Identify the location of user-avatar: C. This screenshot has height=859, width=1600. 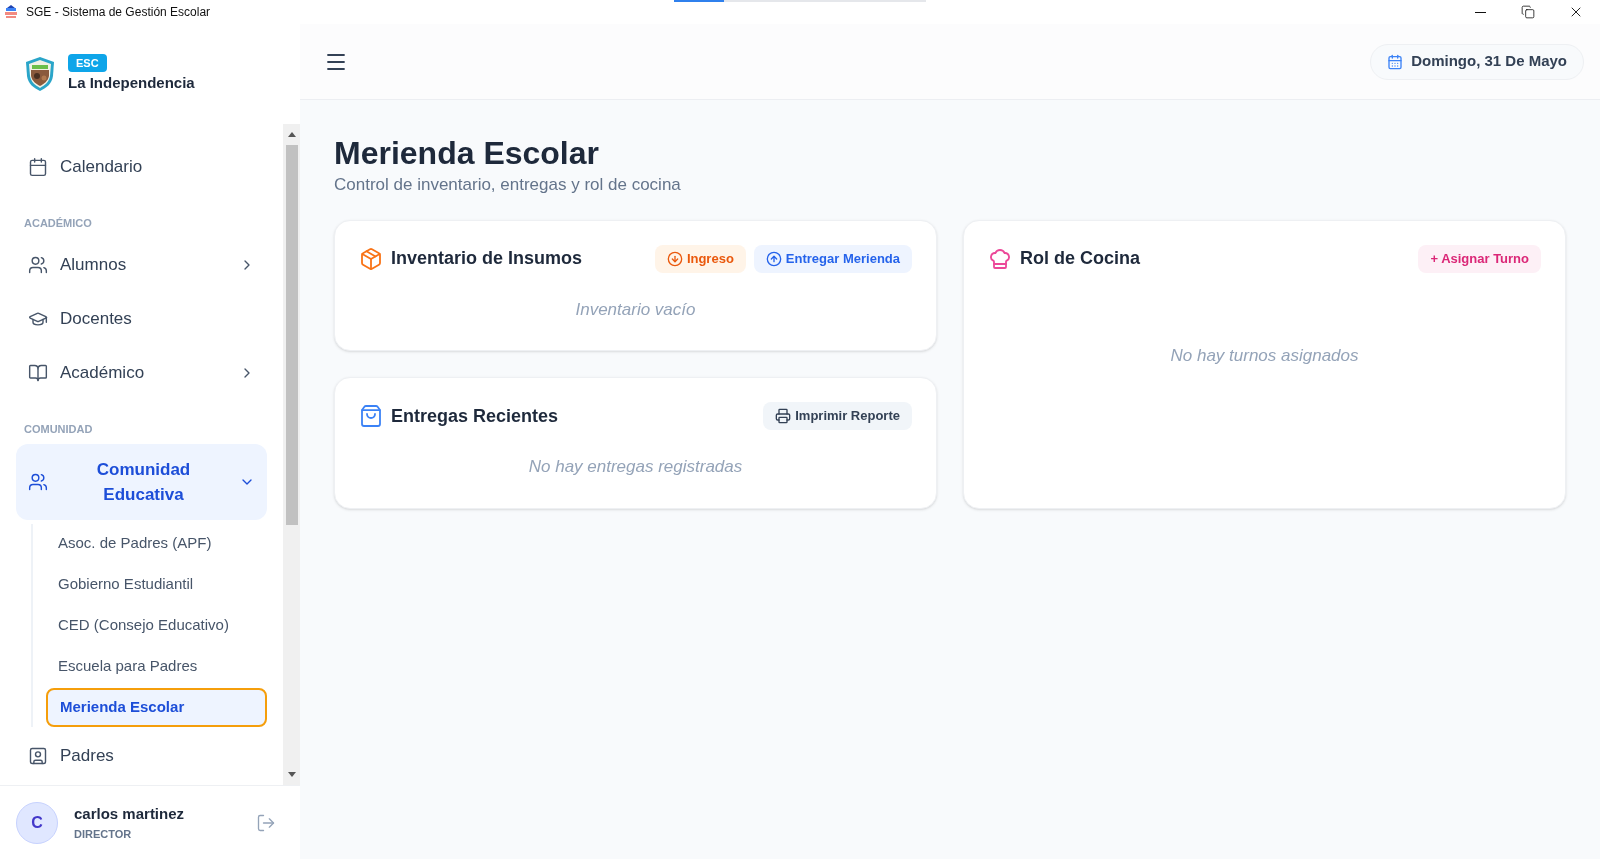
(37, 822).